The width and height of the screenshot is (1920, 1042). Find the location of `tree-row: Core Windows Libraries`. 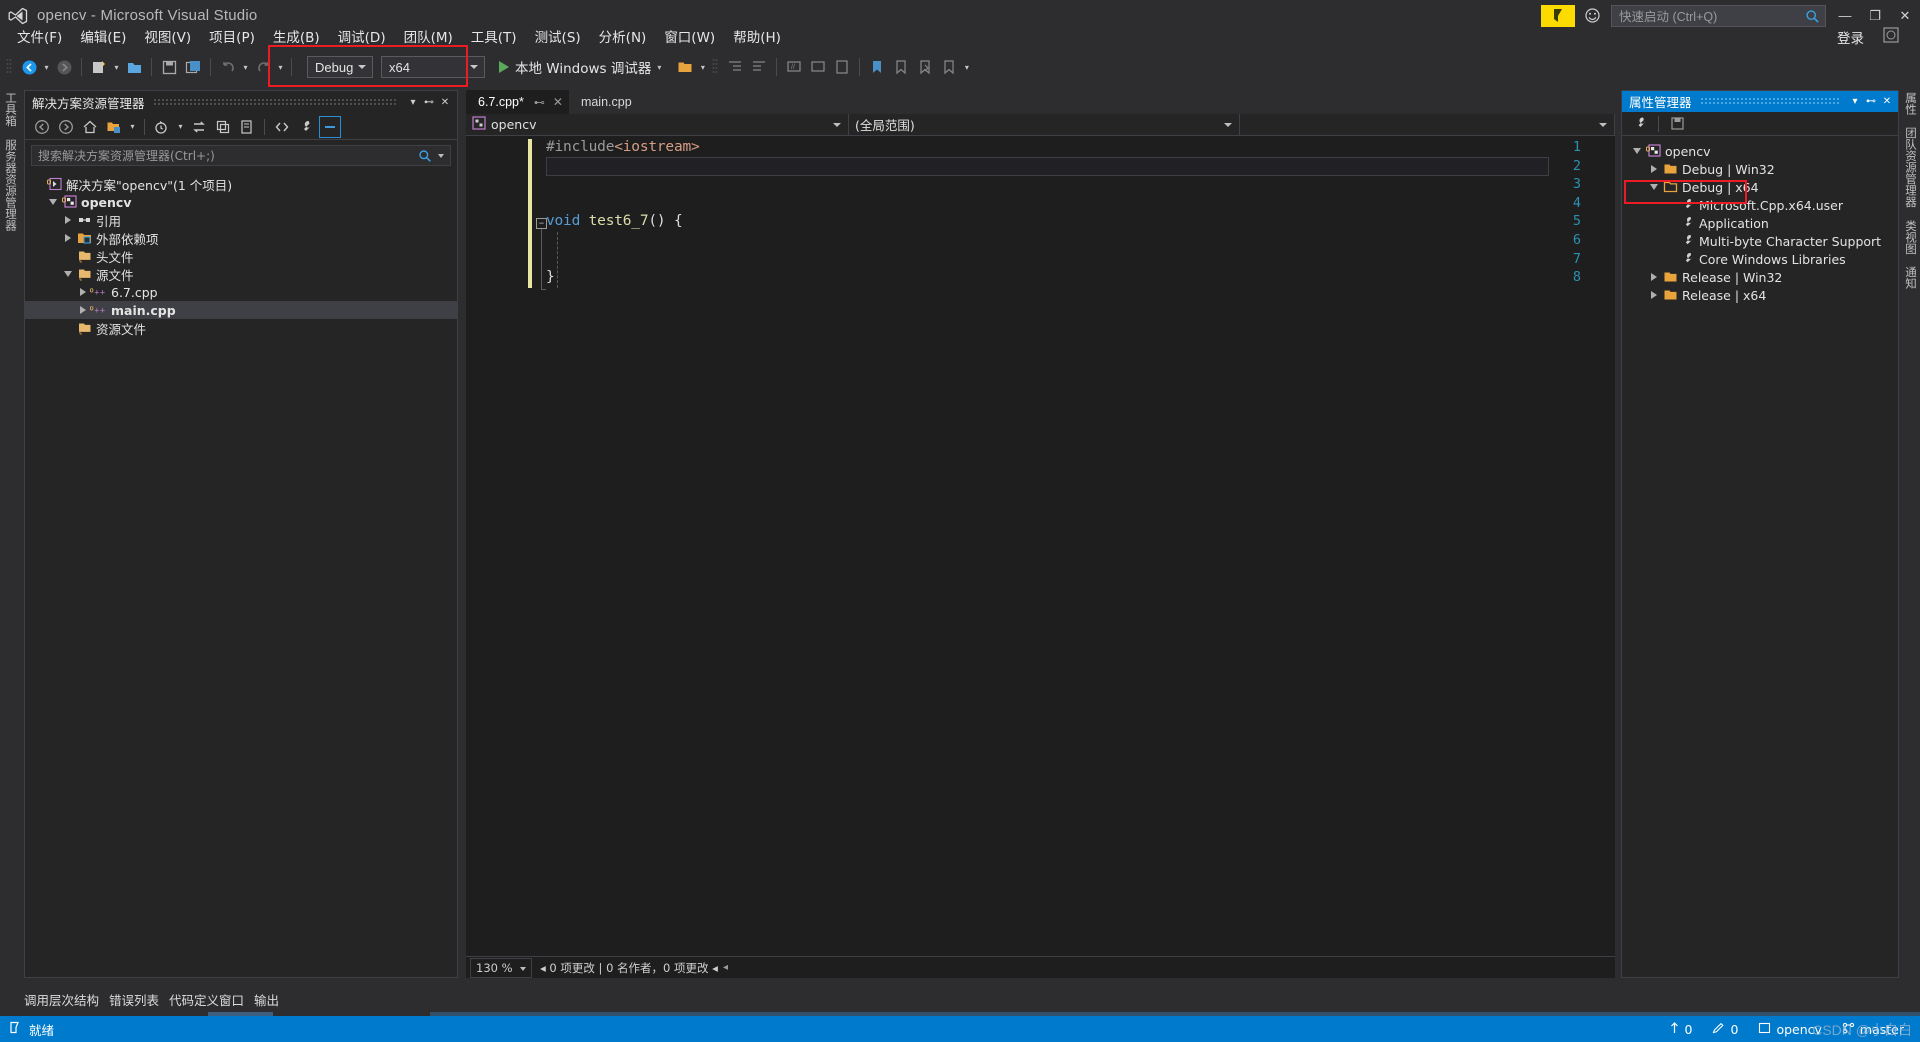

tree-row: Core Windows Libraries is located at coordinates (1760, 259).